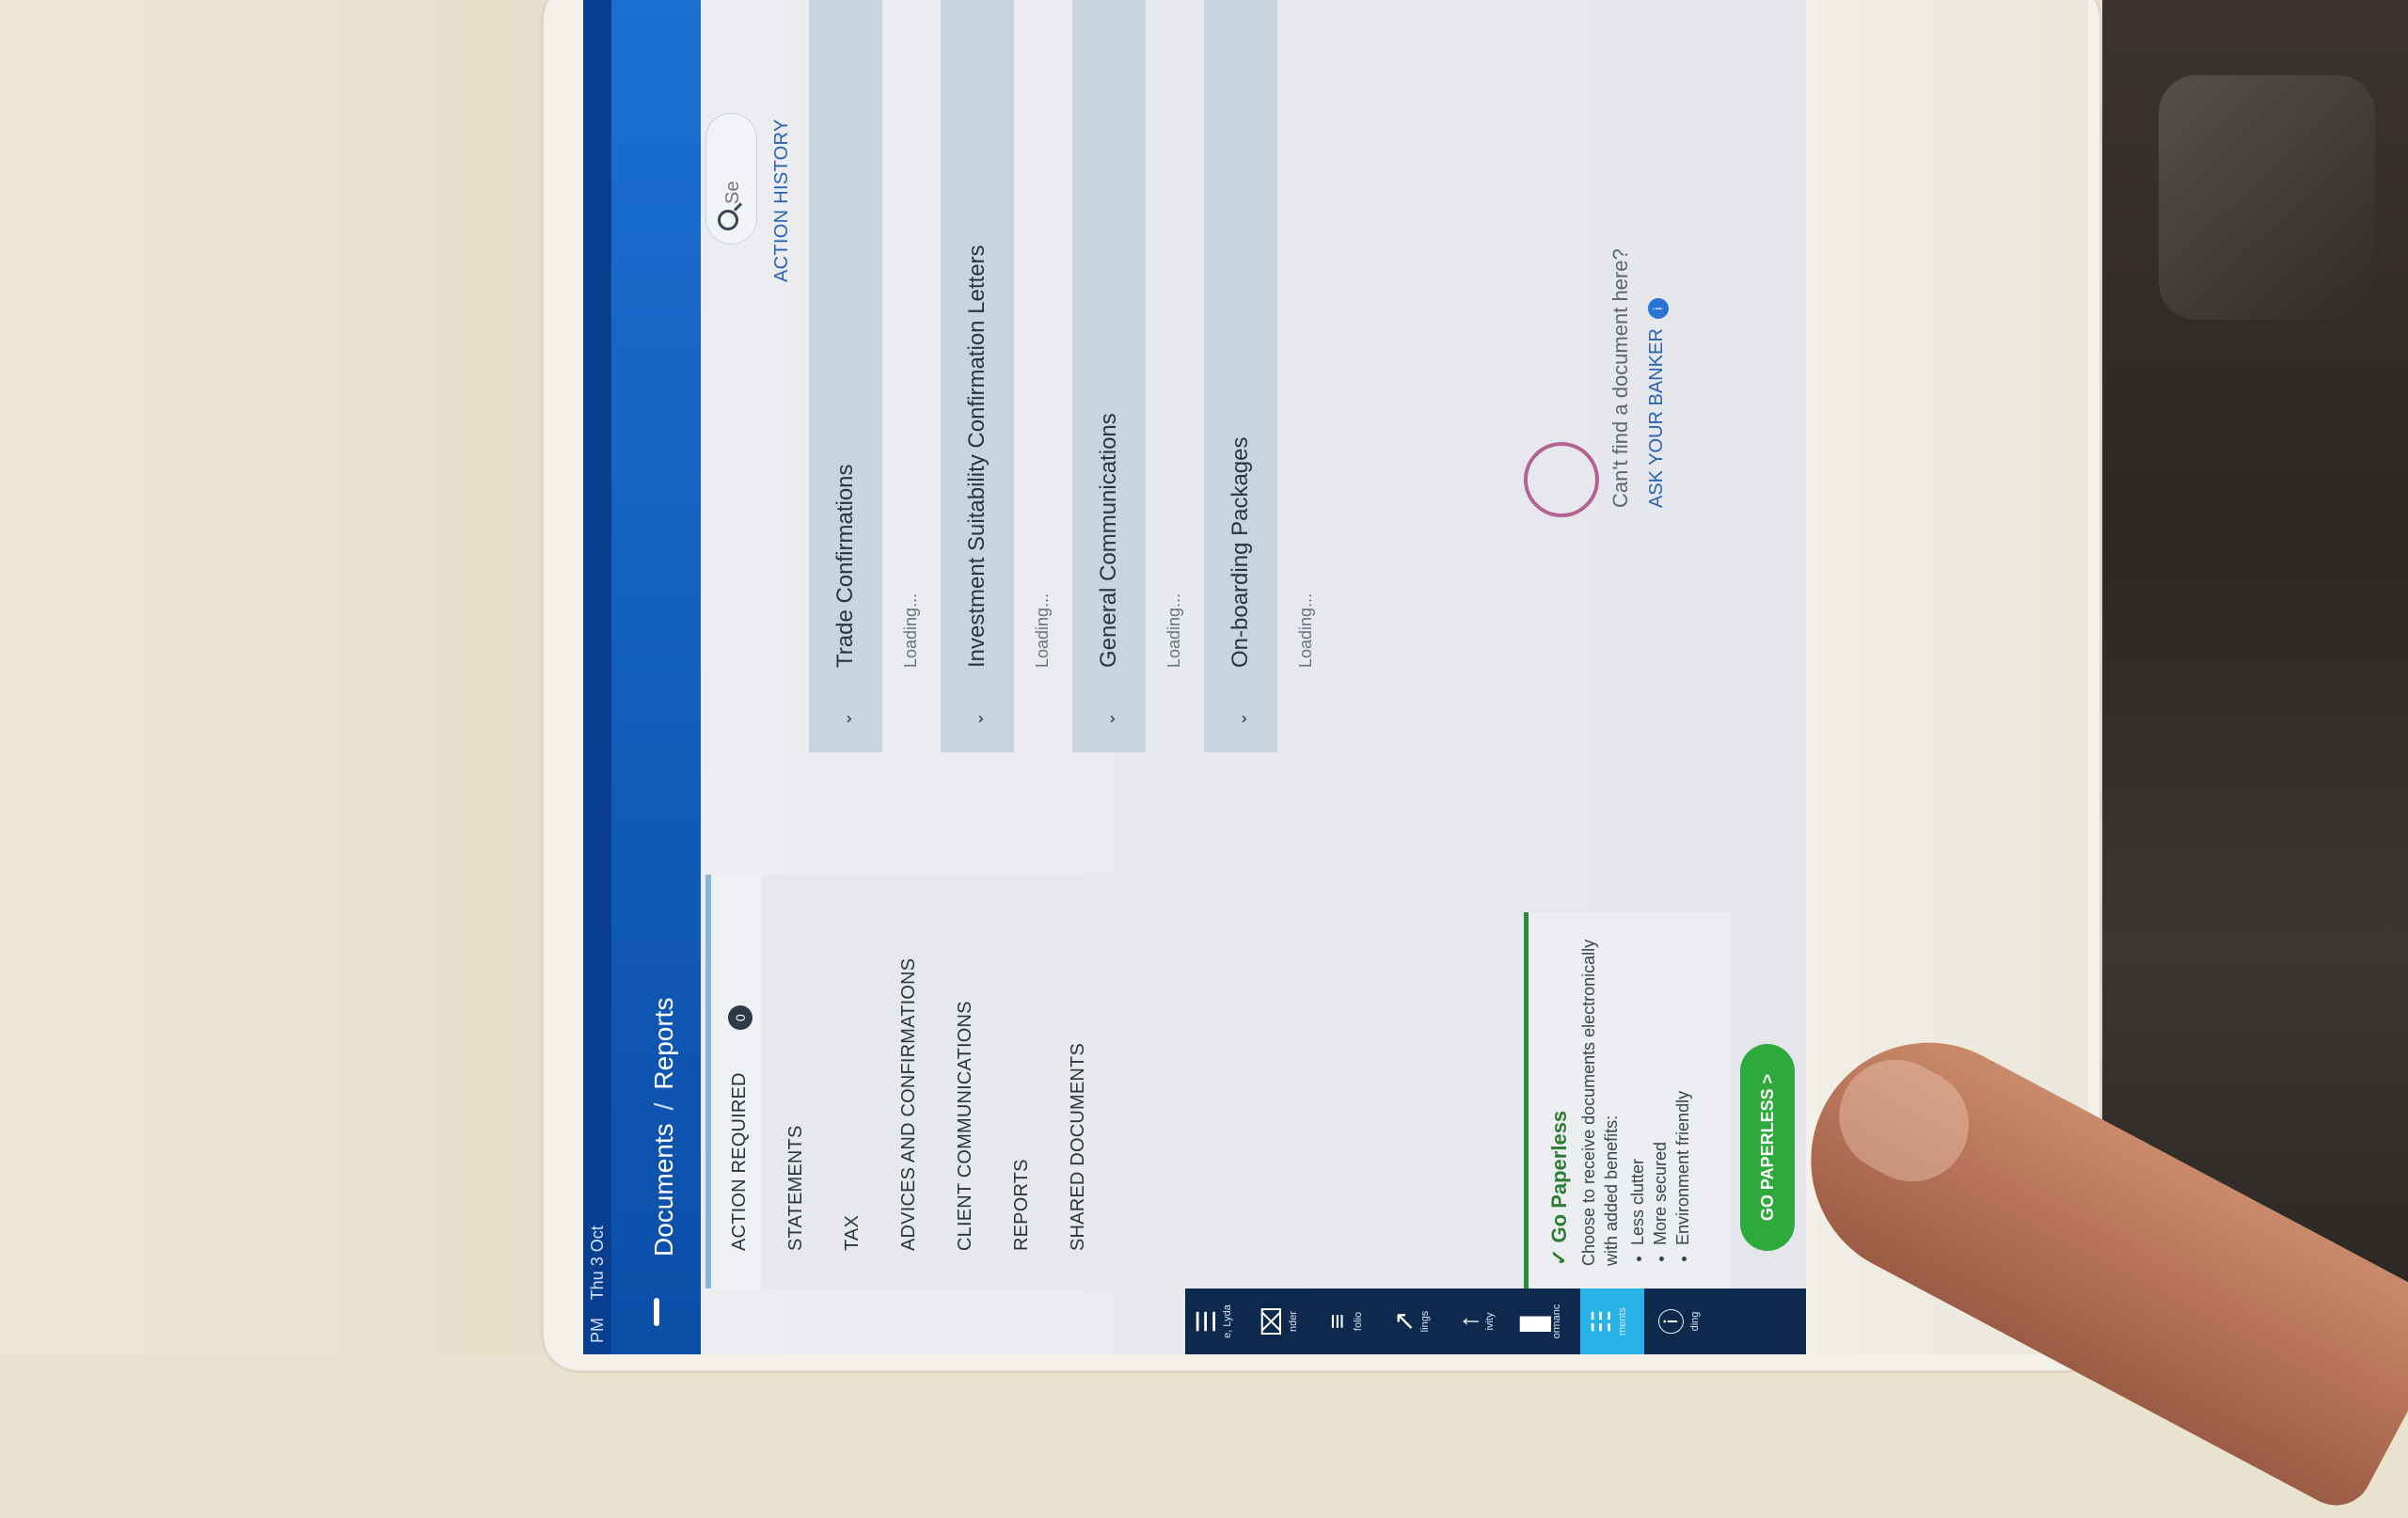  Describe the element at coordinates (740, 1017) in the screenshot. I see `action-count-badge: 0` at that location.